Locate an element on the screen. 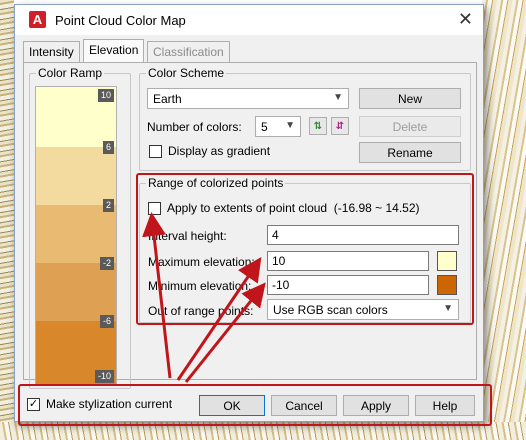 This screenshot has width=526, height=440. arrow-to-maximum is located at coordinates (219, 319).